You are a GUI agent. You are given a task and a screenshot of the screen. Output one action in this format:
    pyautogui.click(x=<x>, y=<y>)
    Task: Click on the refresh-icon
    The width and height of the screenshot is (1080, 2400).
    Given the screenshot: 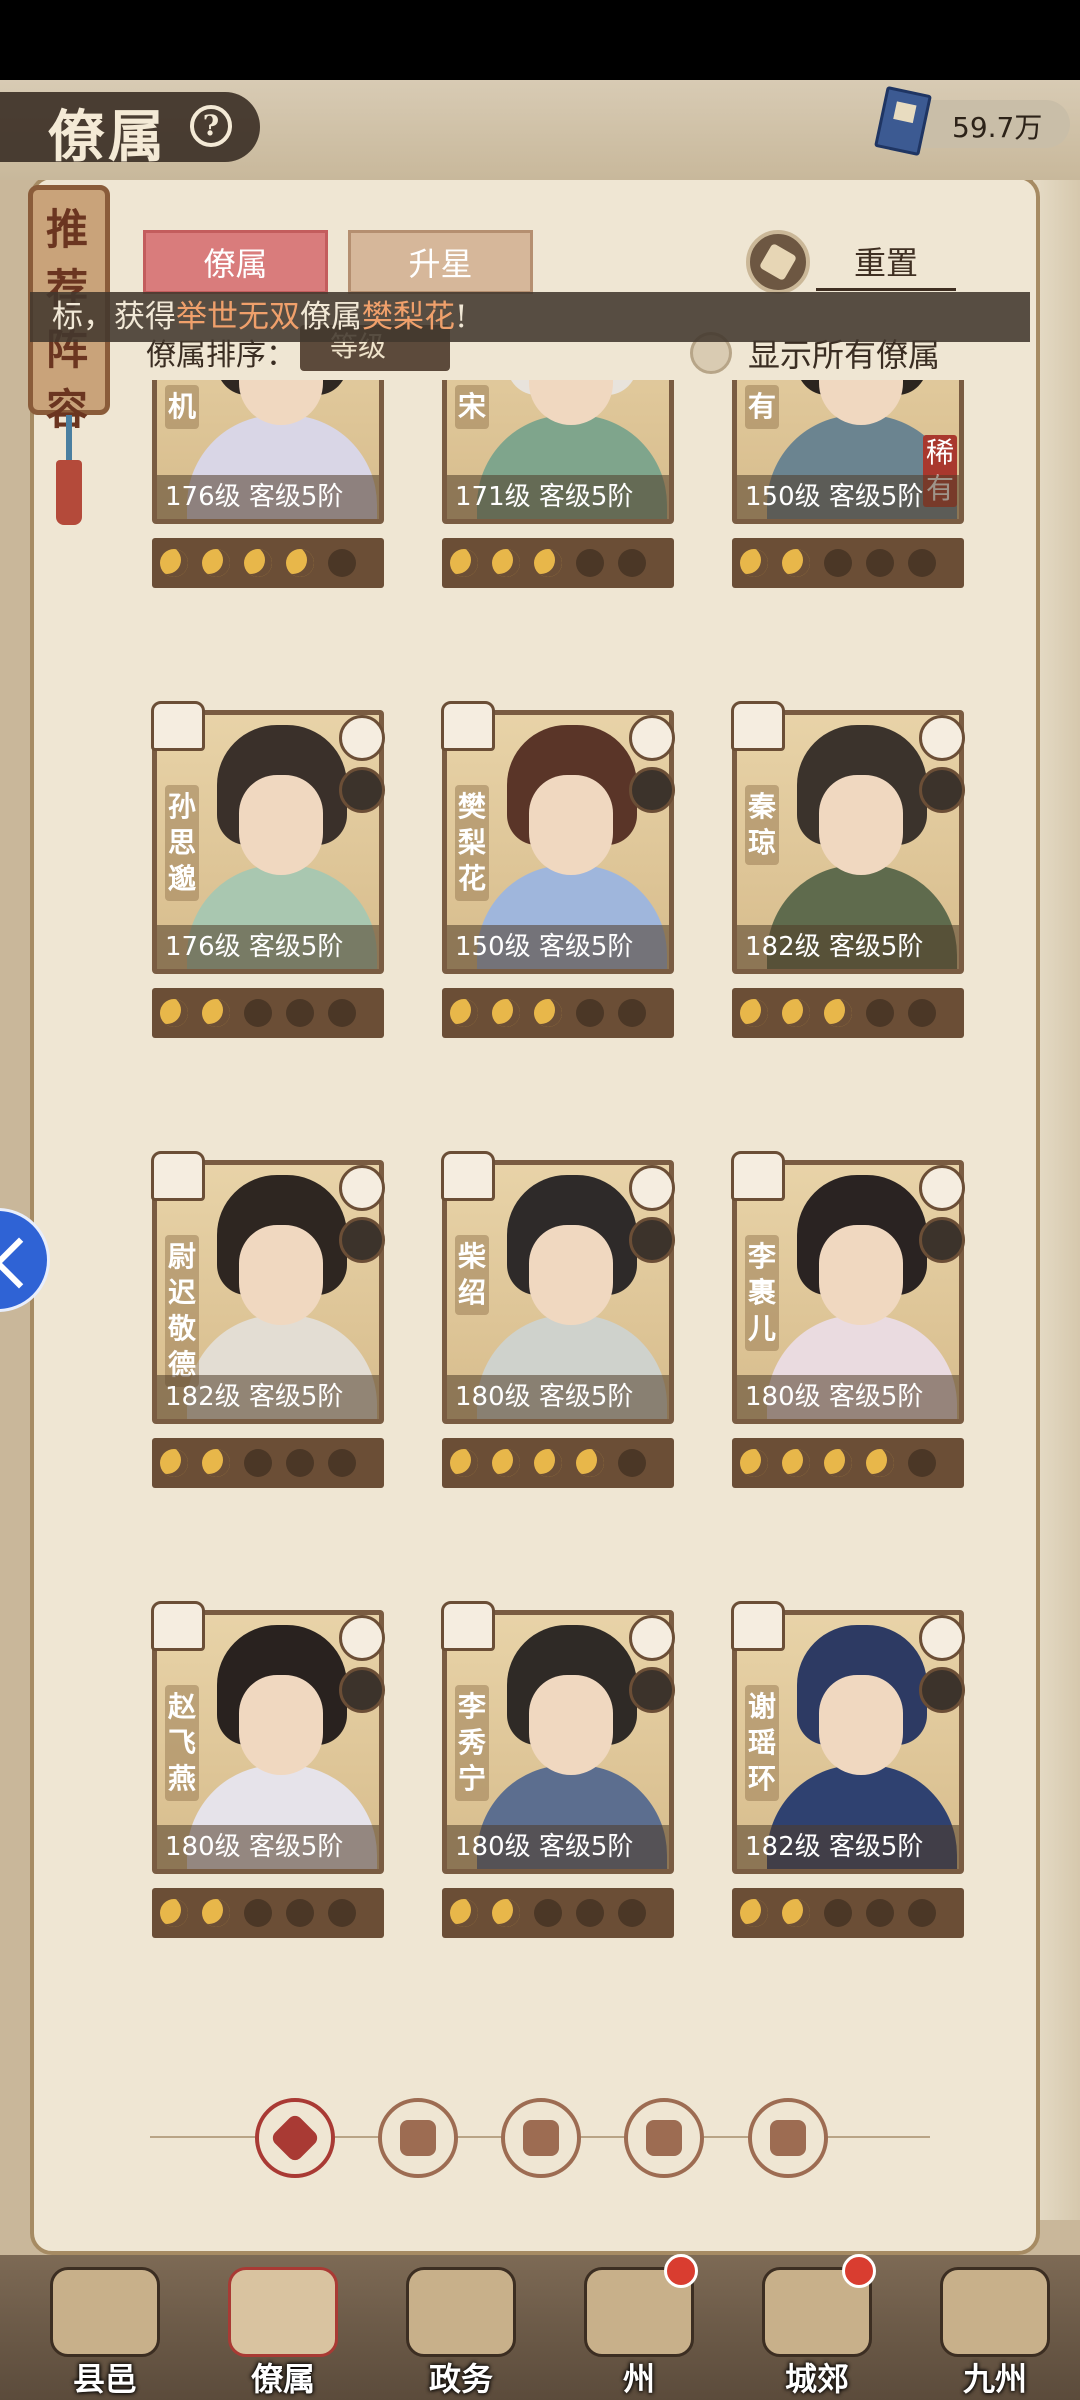 What is the action you would take?
    pyautogui.click(x=778, y=262)
    